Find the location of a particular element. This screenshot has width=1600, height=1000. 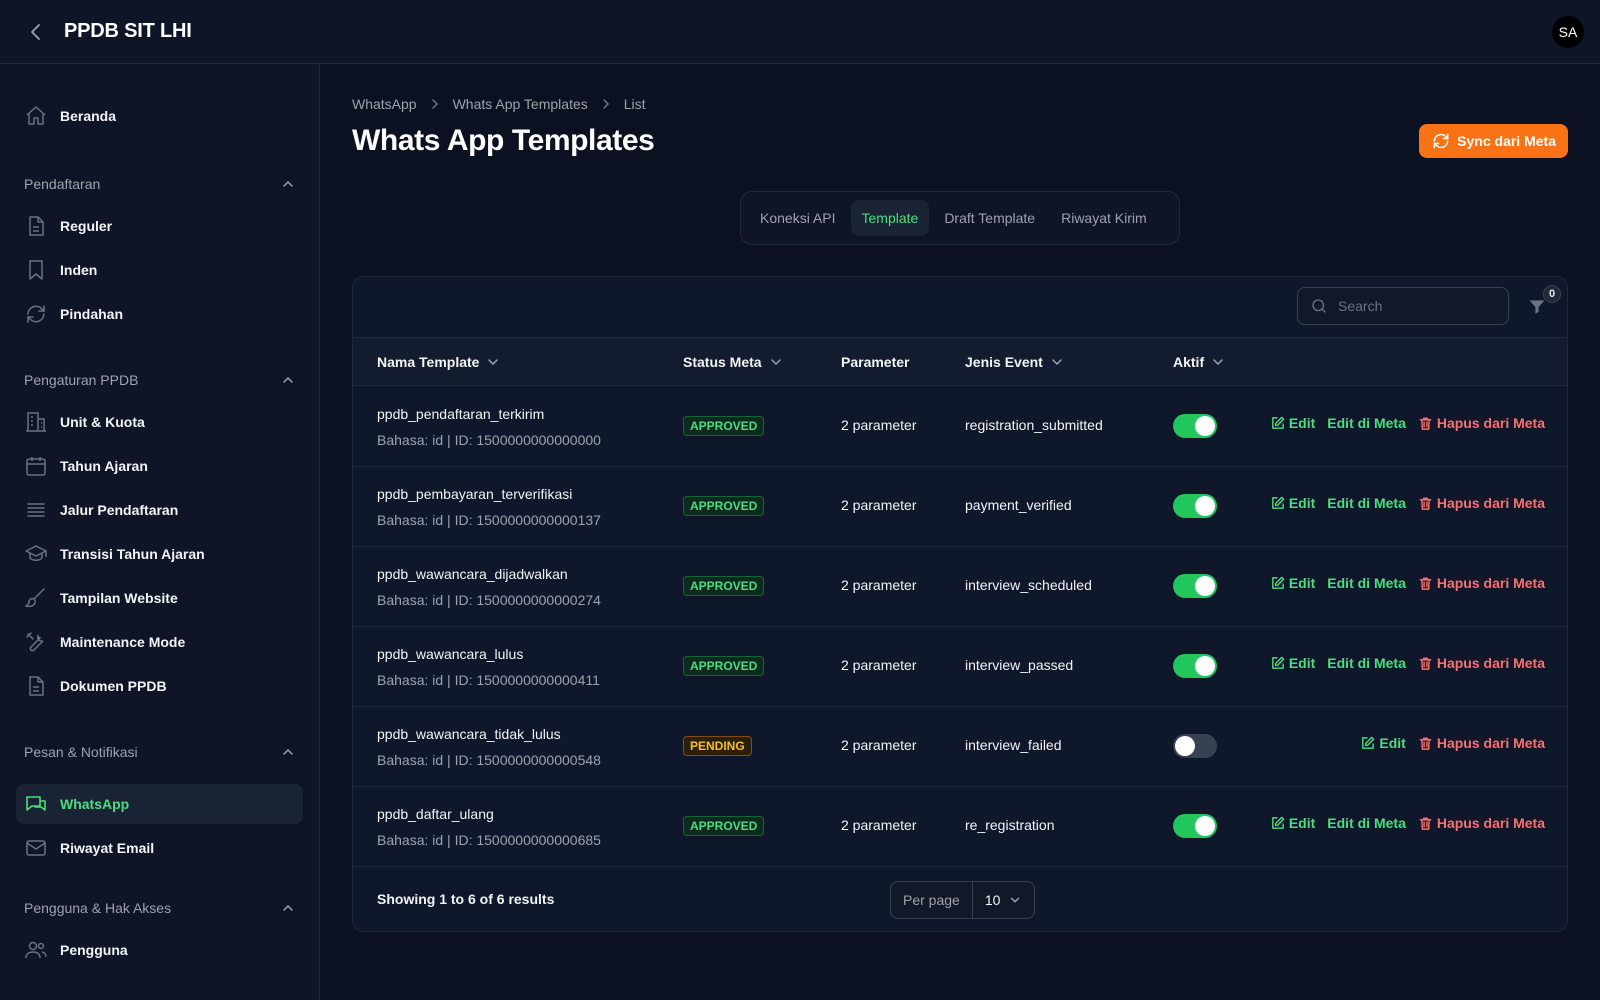

sidebar-item-inden: Inden is located at coordinates (159, 270).